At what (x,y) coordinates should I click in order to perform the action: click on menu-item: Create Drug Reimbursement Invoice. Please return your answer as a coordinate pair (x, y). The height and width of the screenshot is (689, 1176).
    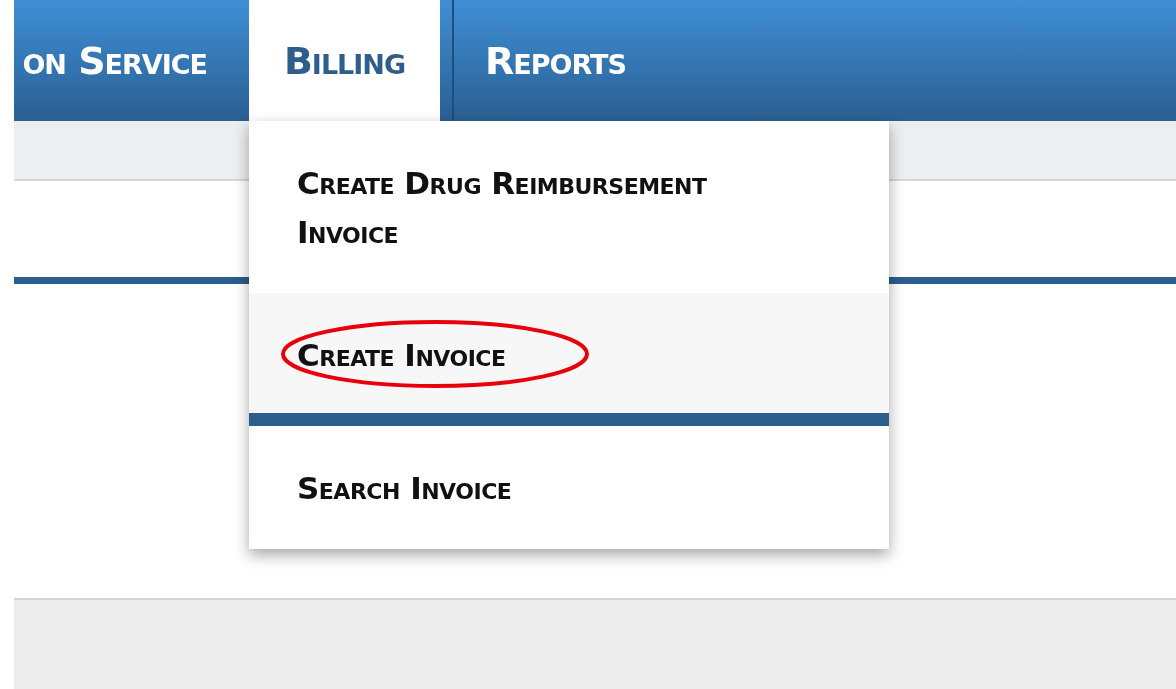
    Looking at the image, I should click on (569, 207).